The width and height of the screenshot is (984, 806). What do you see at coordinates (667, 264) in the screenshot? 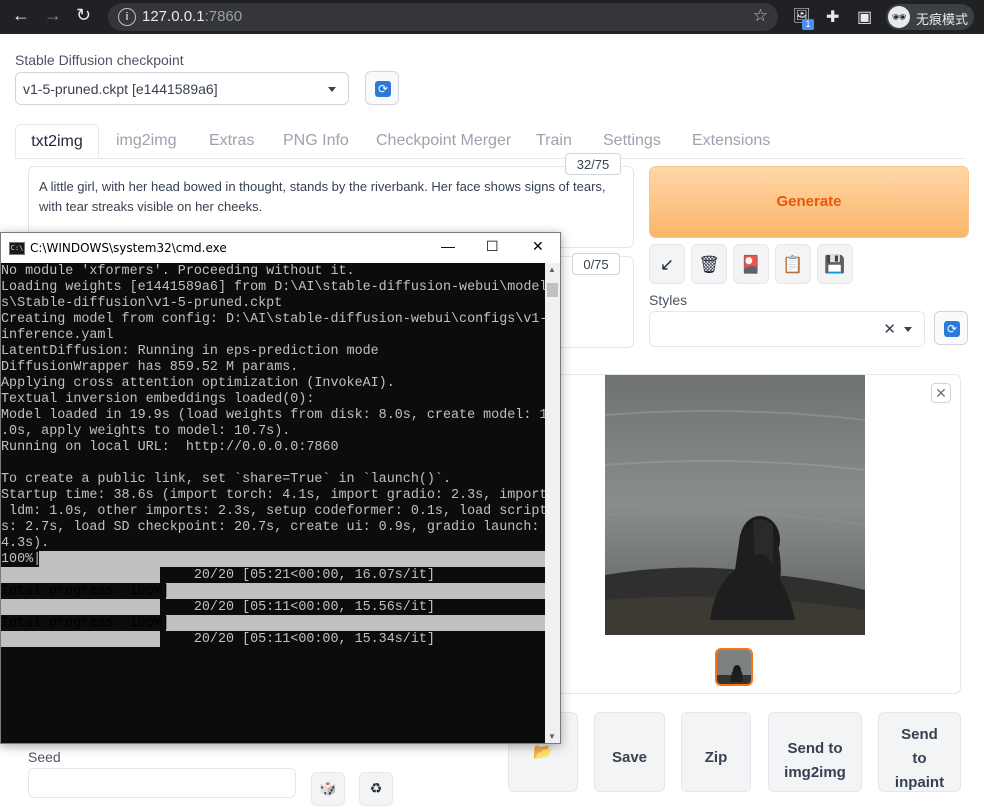
I see `read-params-button: ↙` at bounding box center [667, 264].